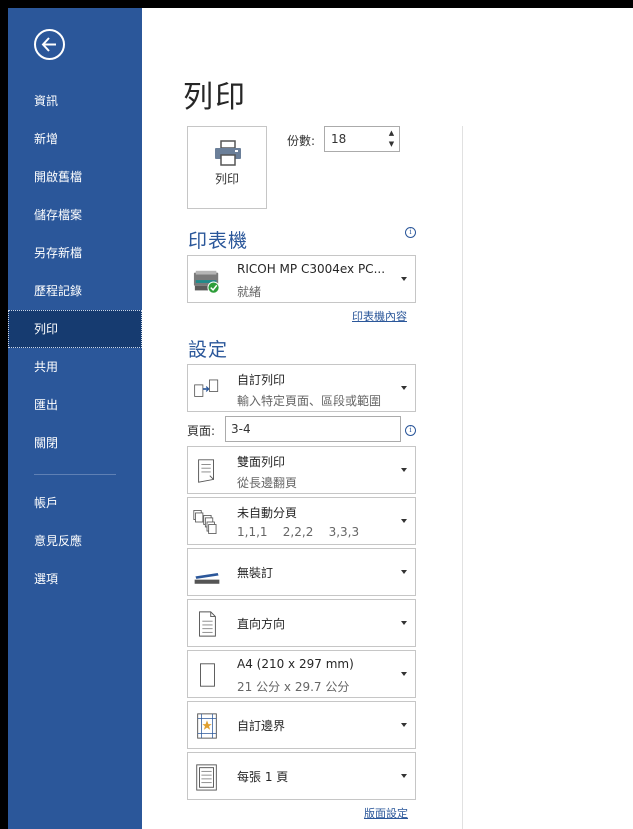 The width and height of the screenshot is (633, 829). I want to click on pages-label: 頁面:, so click(201, 431).